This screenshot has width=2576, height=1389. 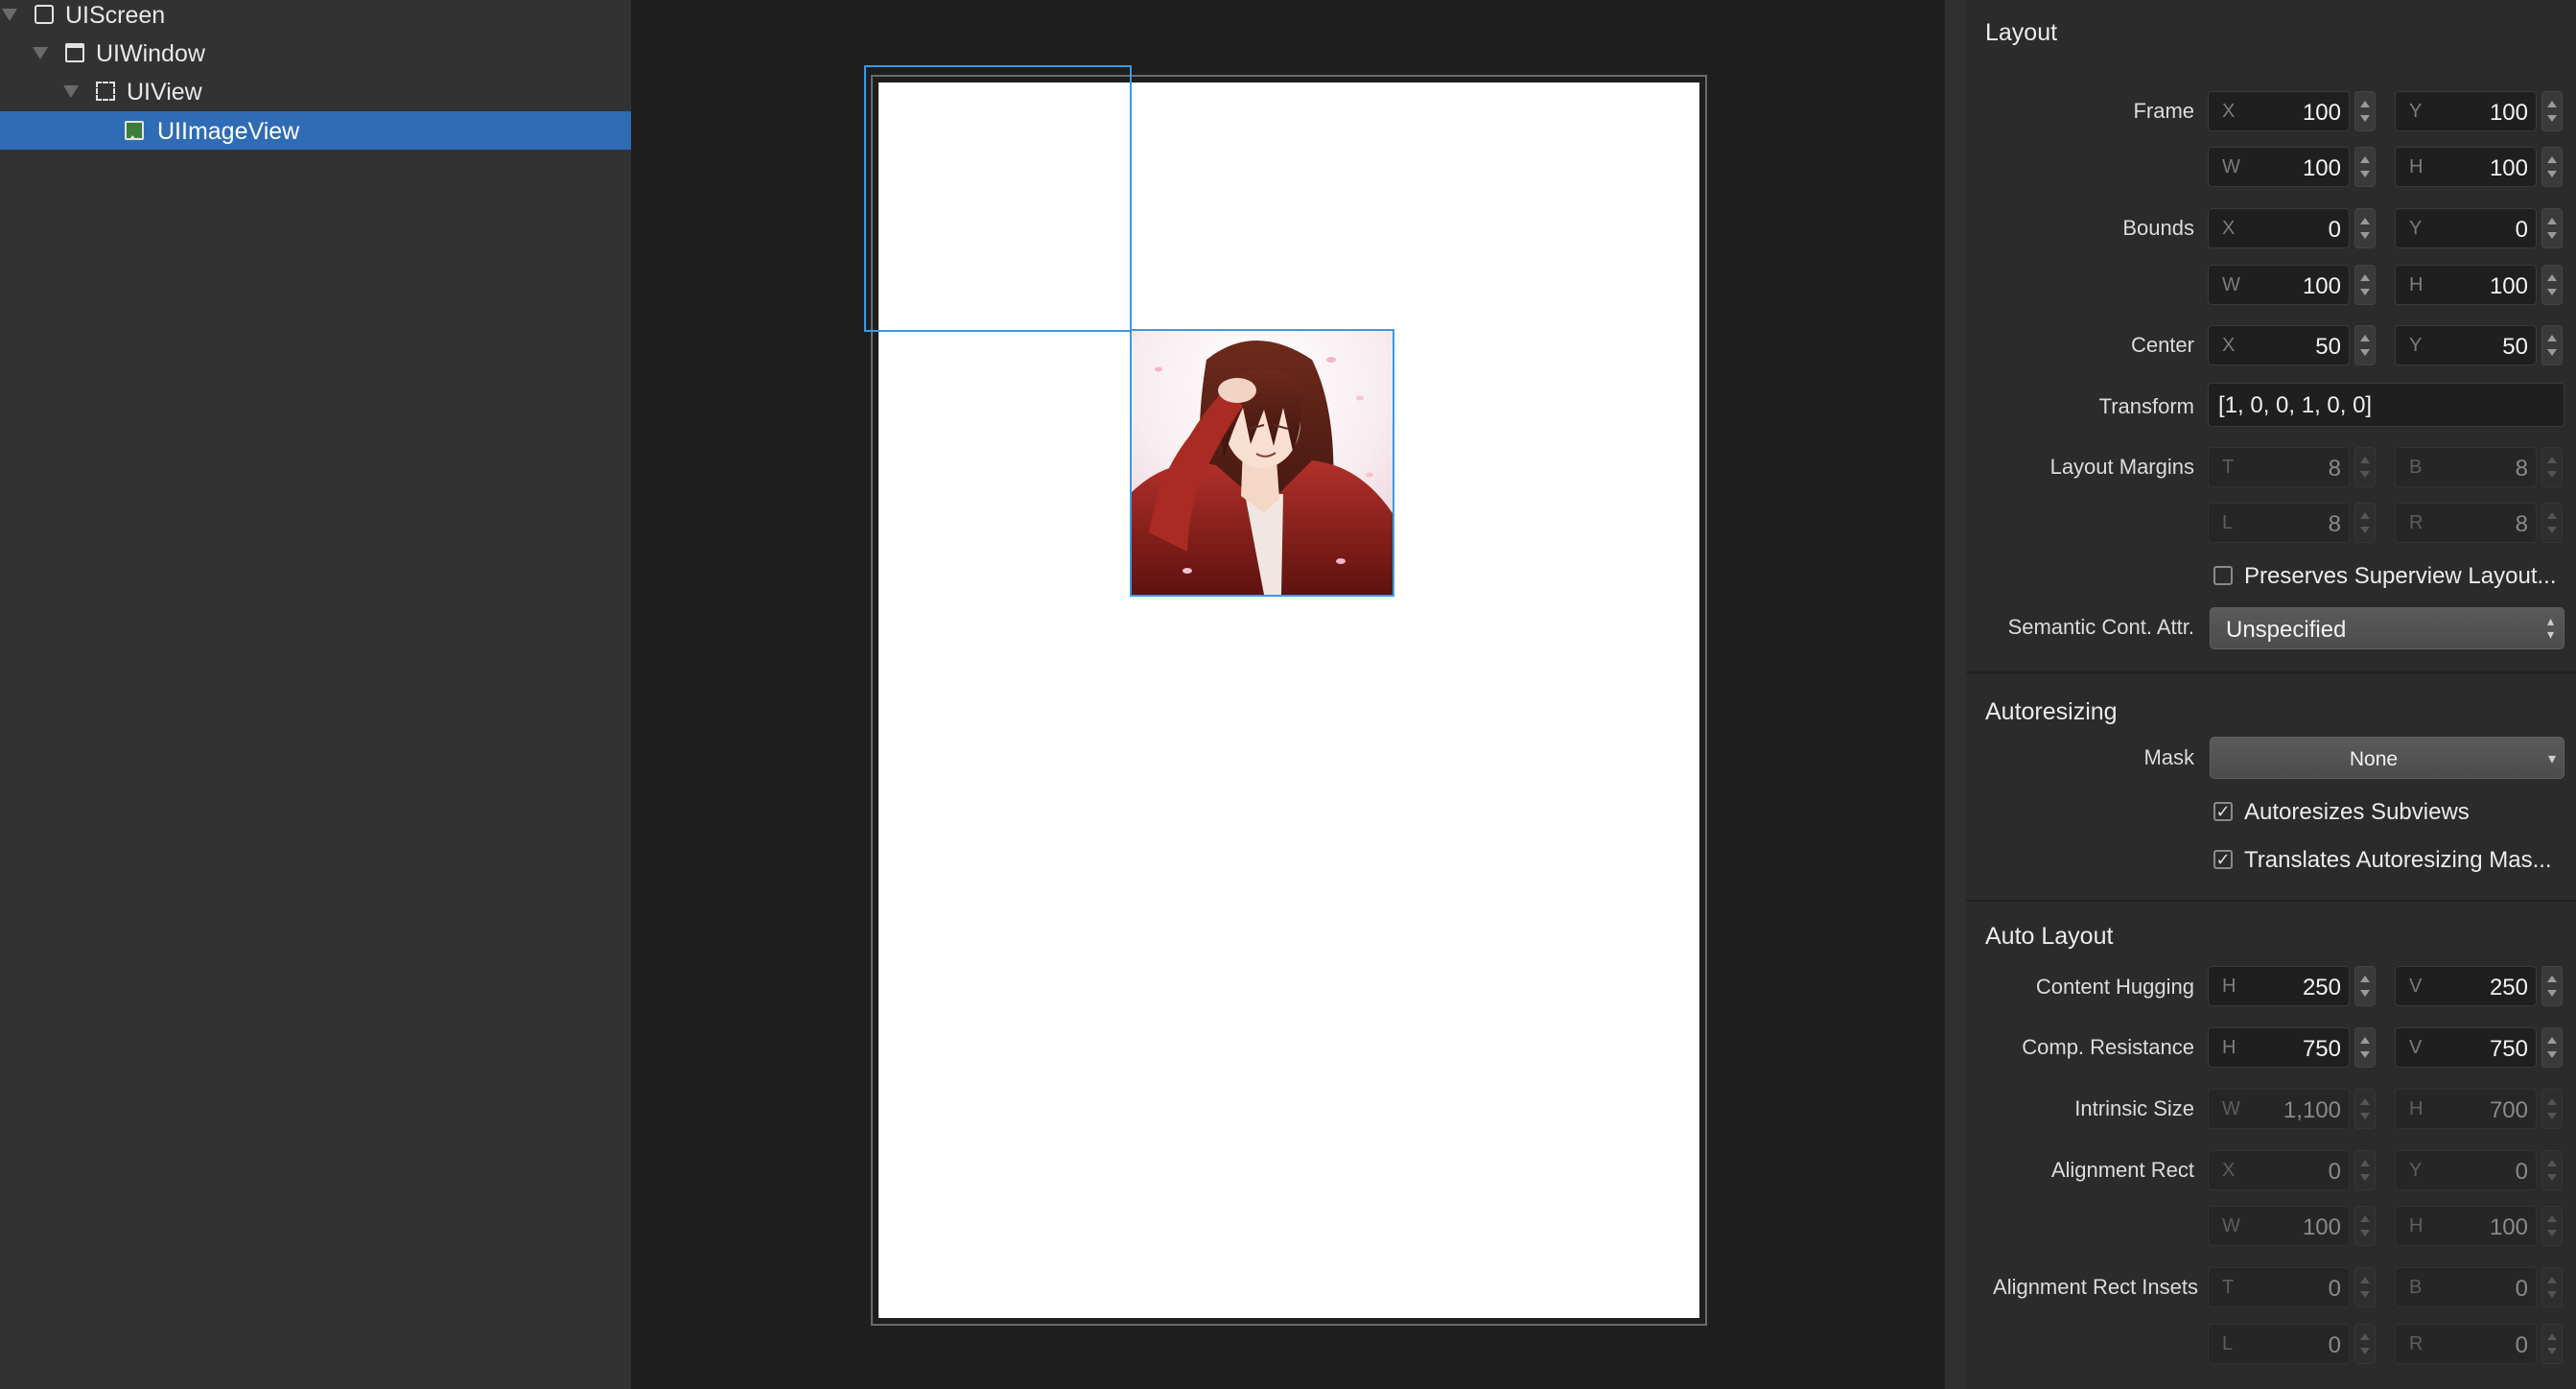 What do you see at coordinates (2279, 1170) in the screenshot?
I see `alignment-x-field: X0` at bounding box center [2279, 1170].